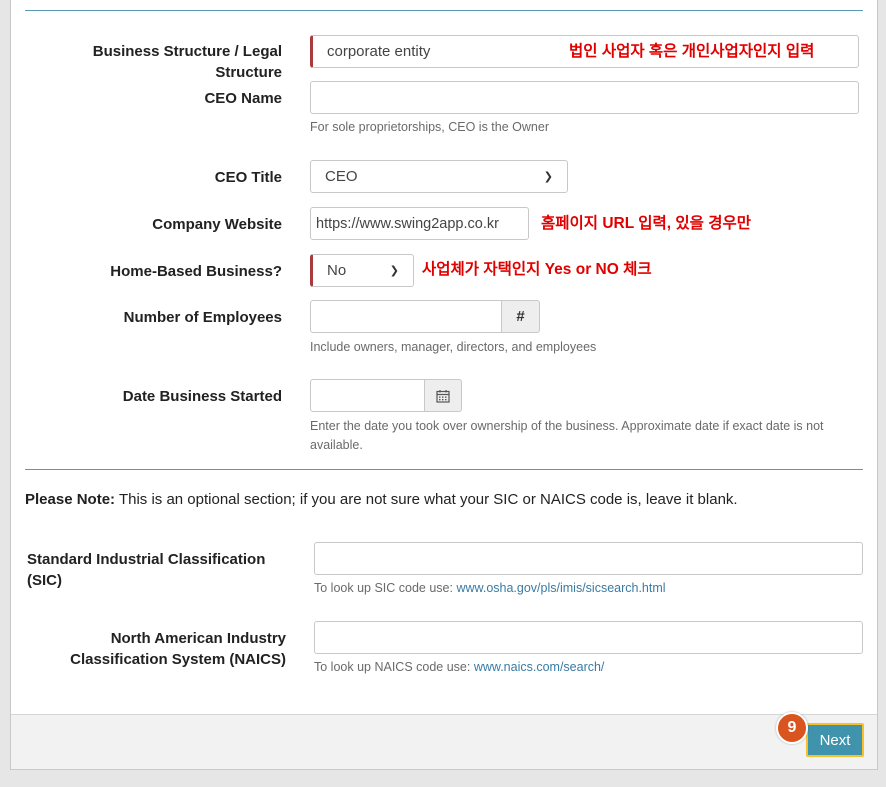  I want to click on calendar-icon-glyph, so click(443, 396).